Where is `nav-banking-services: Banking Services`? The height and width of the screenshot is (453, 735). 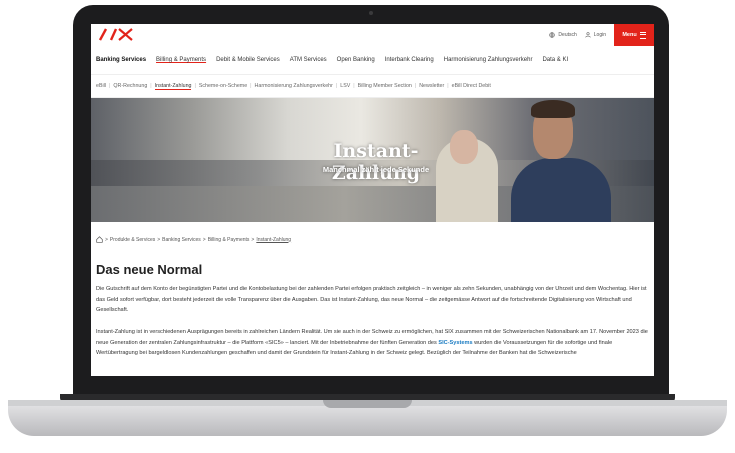
nav-banking-services: Banking Services is located at coordinates (121, 60).